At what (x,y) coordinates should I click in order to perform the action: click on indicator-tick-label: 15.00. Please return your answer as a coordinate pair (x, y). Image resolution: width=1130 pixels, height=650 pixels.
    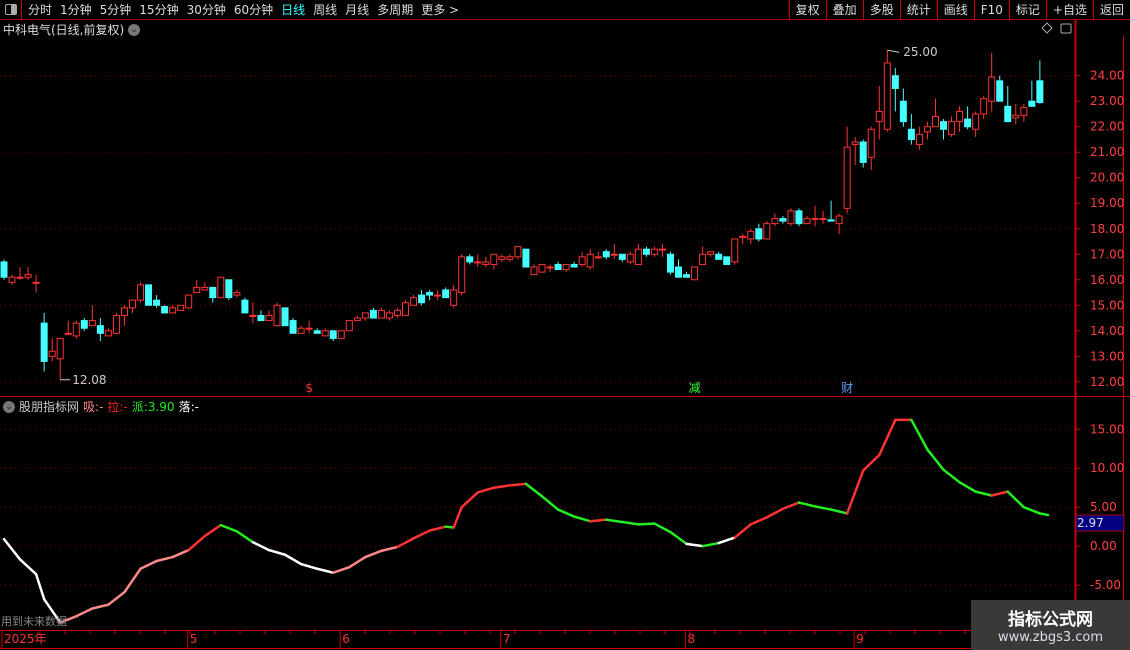
    Looking at the image, I should click on (1107, 429).